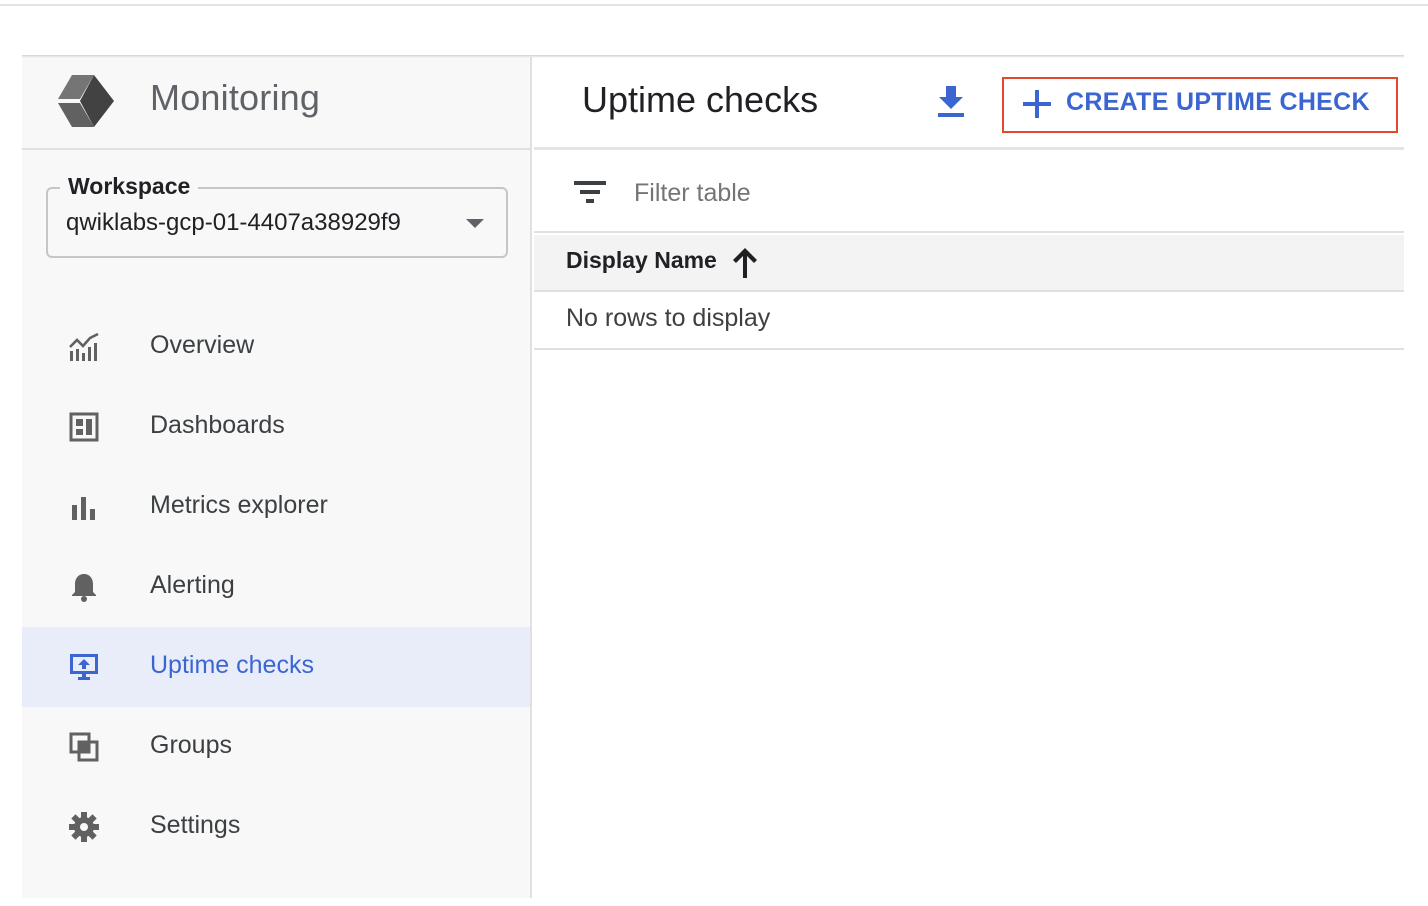 The image size is (1428, 906). What do you see at coordinates (129, 186) in the screenshot?
I see `workspace-label: Workspace` at bounding box center [129, 186].